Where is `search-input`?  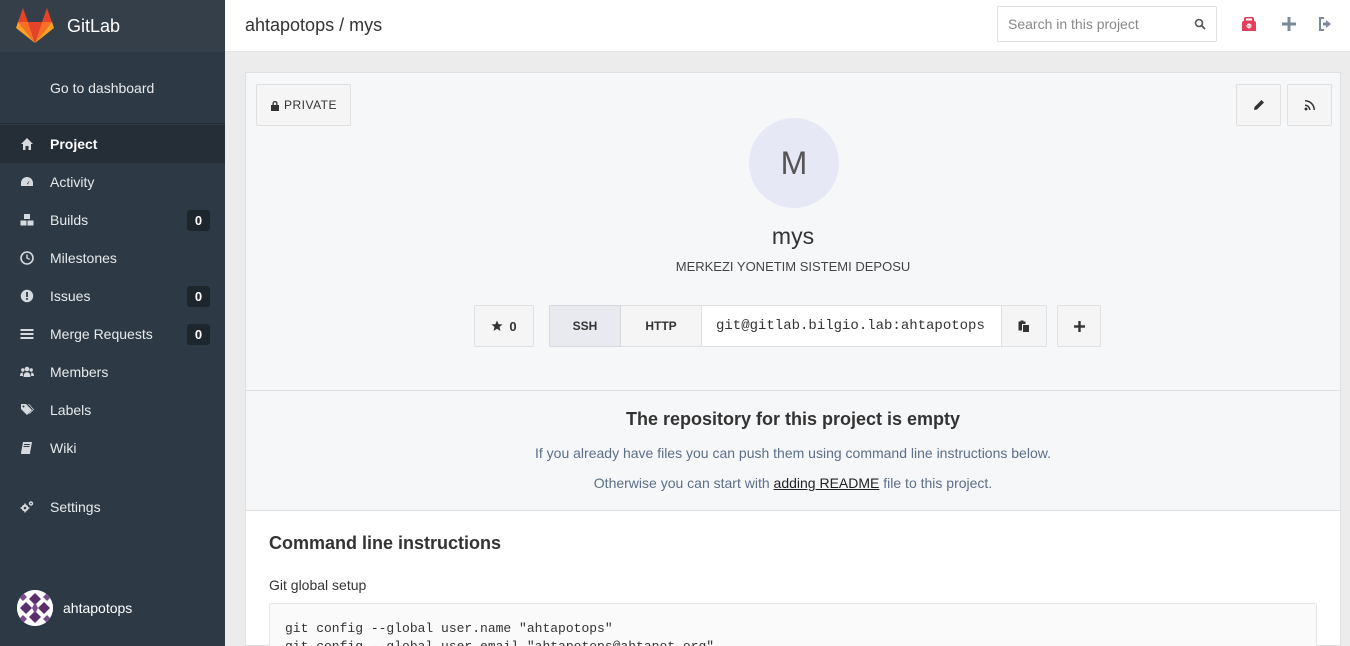
search-input is located at coordinates (1093, 24).